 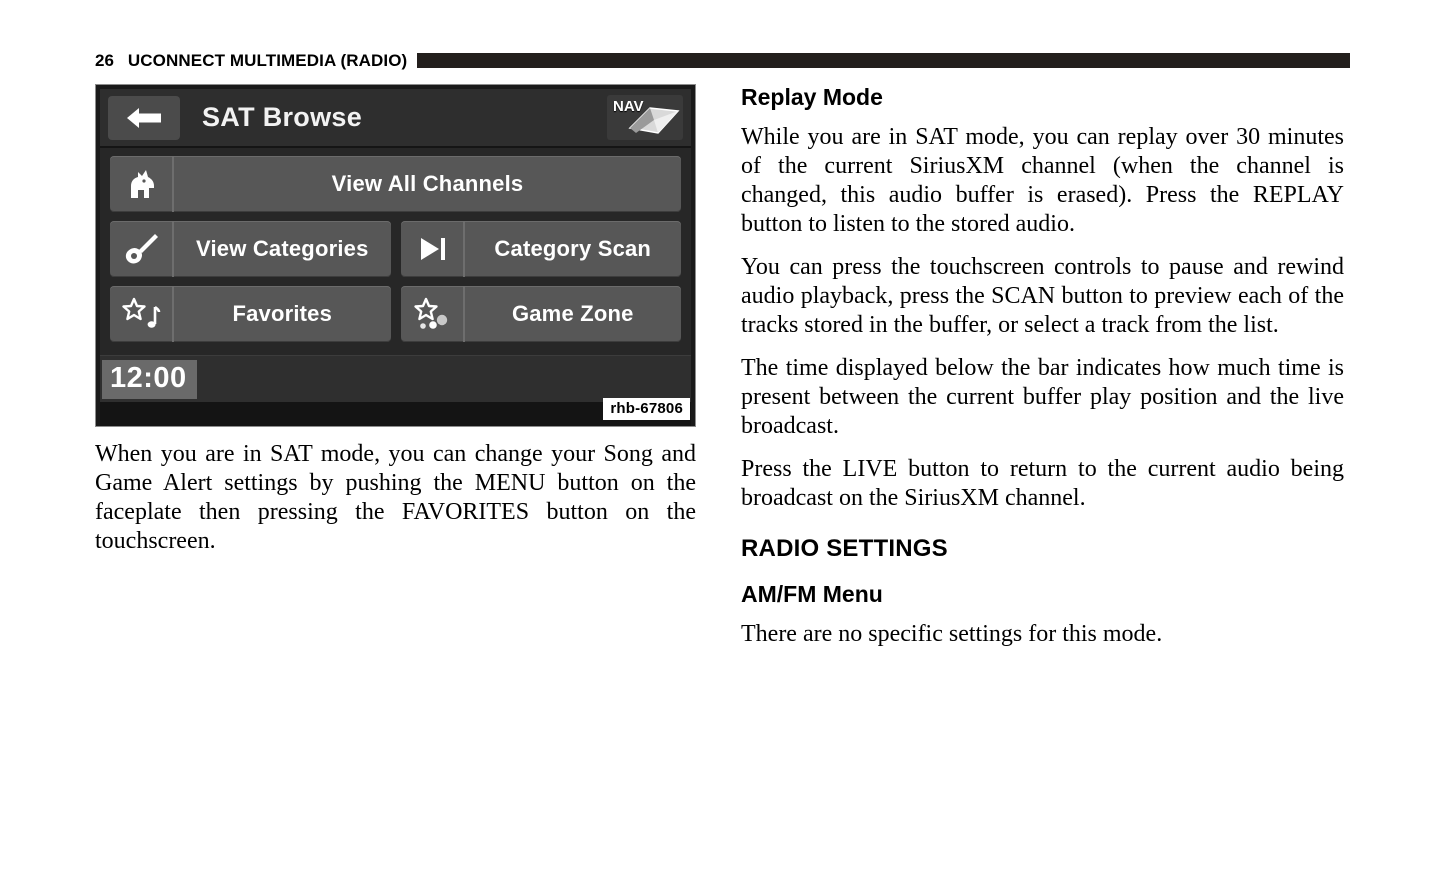 What do you see at coordinates (433, 249) in the screenshot?
I see `play-to-next-icon` at bounding box center [433, 249].